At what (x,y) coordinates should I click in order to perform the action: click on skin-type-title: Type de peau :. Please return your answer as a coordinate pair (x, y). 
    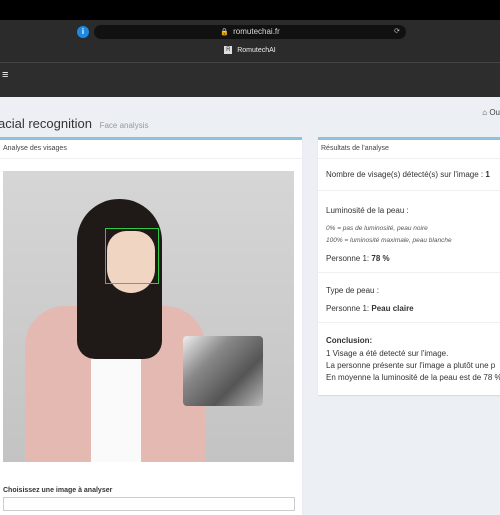
    Looking at the image, I should click on (352, 290).